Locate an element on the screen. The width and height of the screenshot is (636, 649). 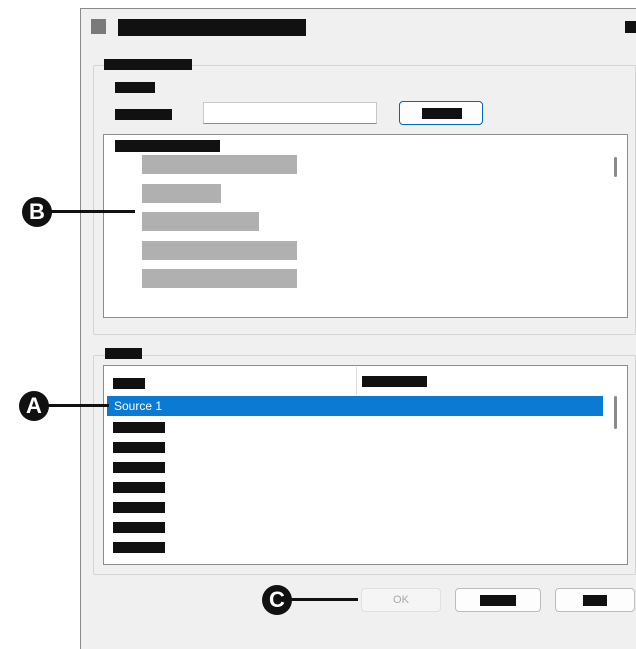
callout-a-marker: A is located at coordinates (34, 406).